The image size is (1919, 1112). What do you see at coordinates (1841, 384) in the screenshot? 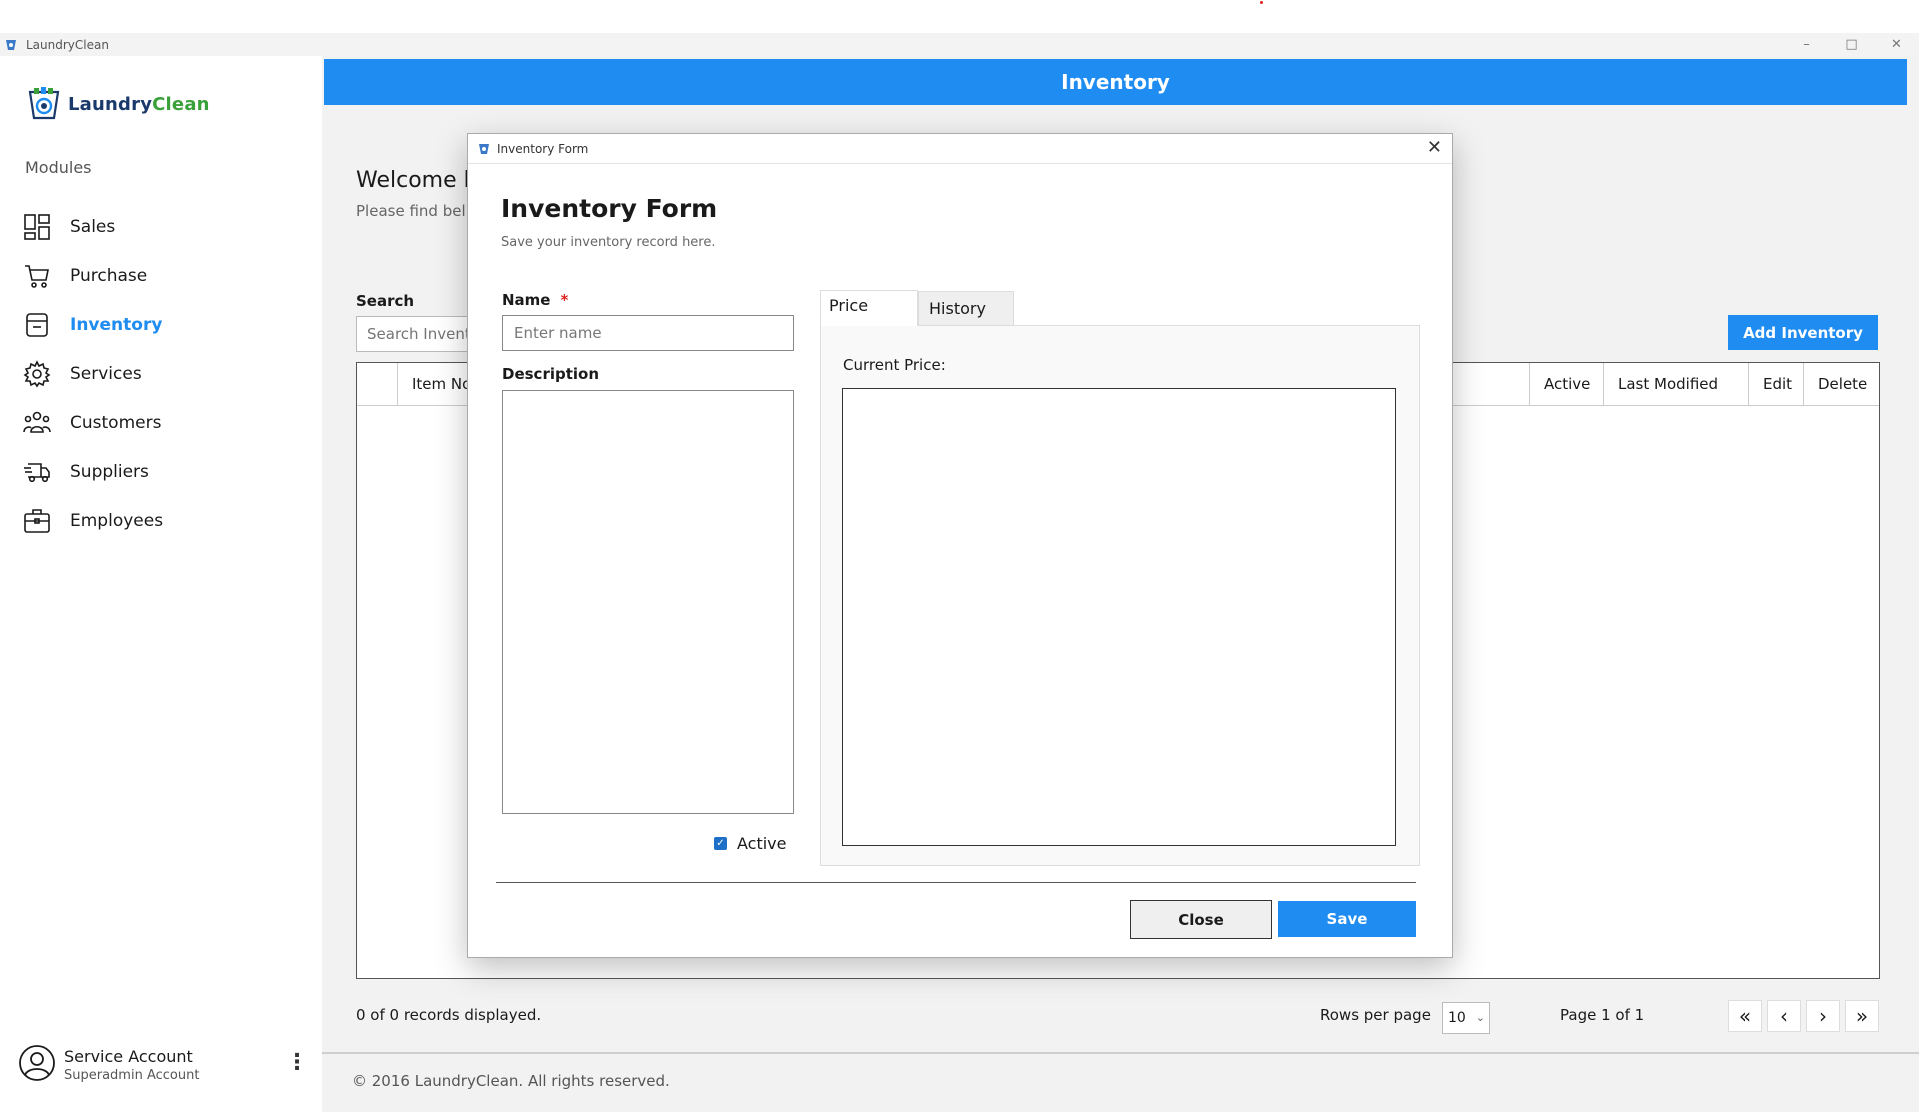
I see `column-header-delete: Delete` at bounding box center [1841, 384].